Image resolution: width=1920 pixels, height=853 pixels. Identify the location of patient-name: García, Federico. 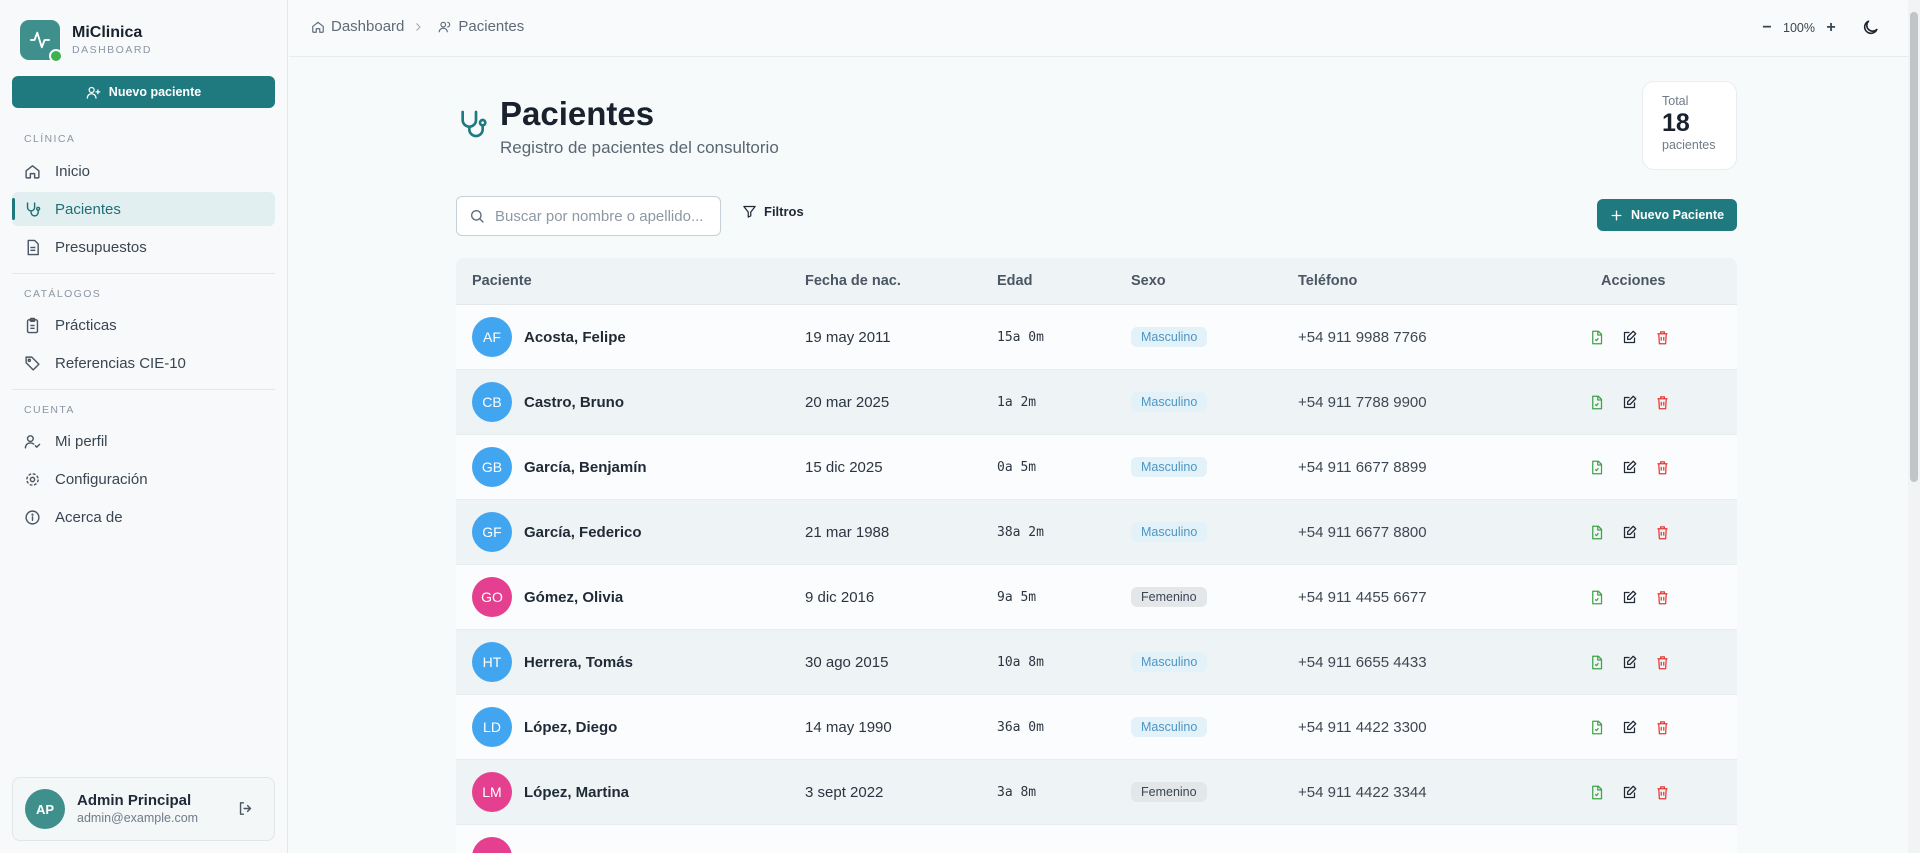
(583, 532).